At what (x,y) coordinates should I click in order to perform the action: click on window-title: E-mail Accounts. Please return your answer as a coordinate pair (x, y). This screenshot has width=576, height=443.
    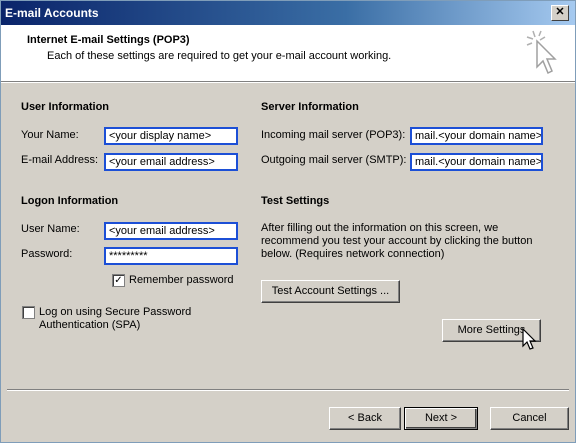
    Looking at the image, I should click on (52, 13).